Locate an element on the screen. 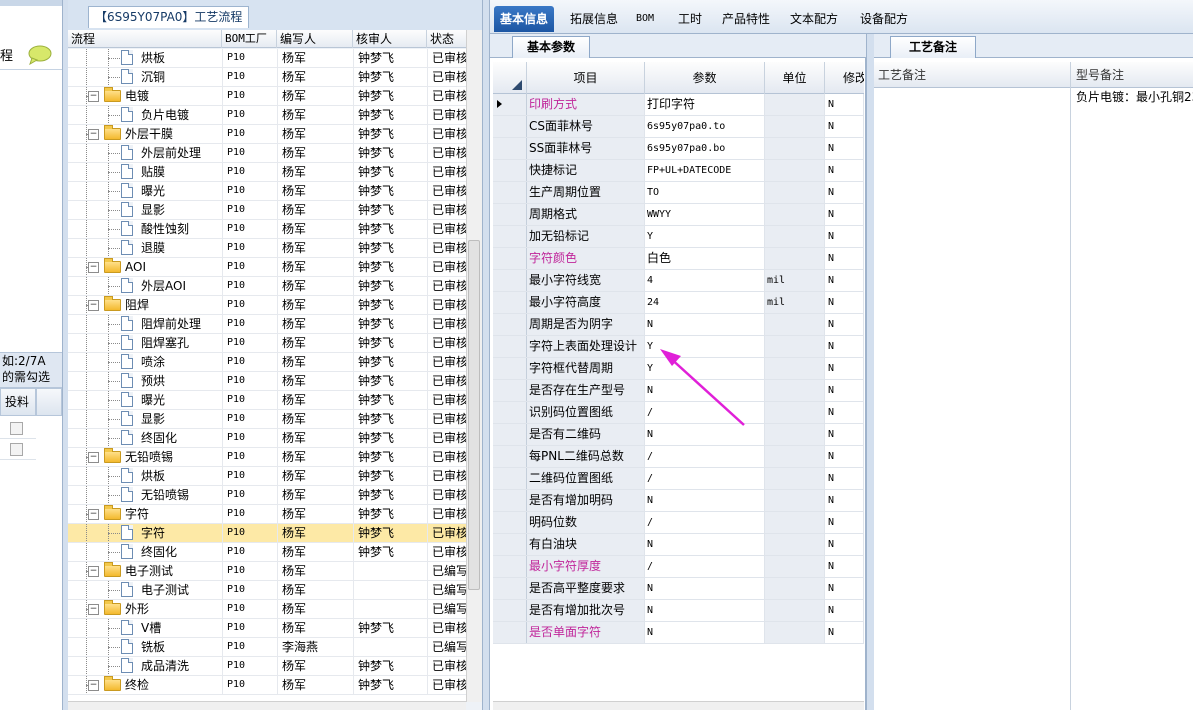 The height and width of the screenshot is (710, 1193). tab-process-remarks: 工艺备注 is located at coordinates (933, 47).